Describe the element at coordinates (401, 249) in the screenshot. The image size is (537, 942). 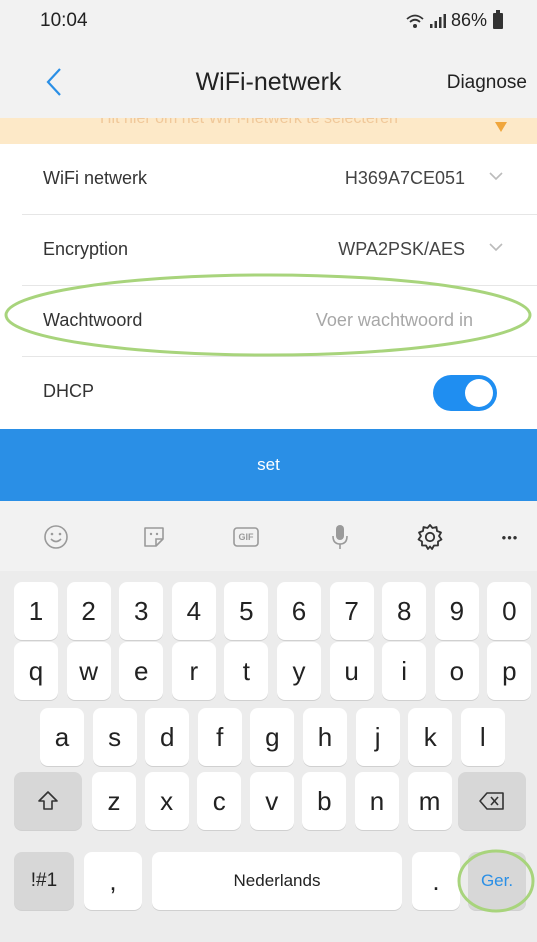
I see `encryption-value: WPA2PSK/AES` at that location.